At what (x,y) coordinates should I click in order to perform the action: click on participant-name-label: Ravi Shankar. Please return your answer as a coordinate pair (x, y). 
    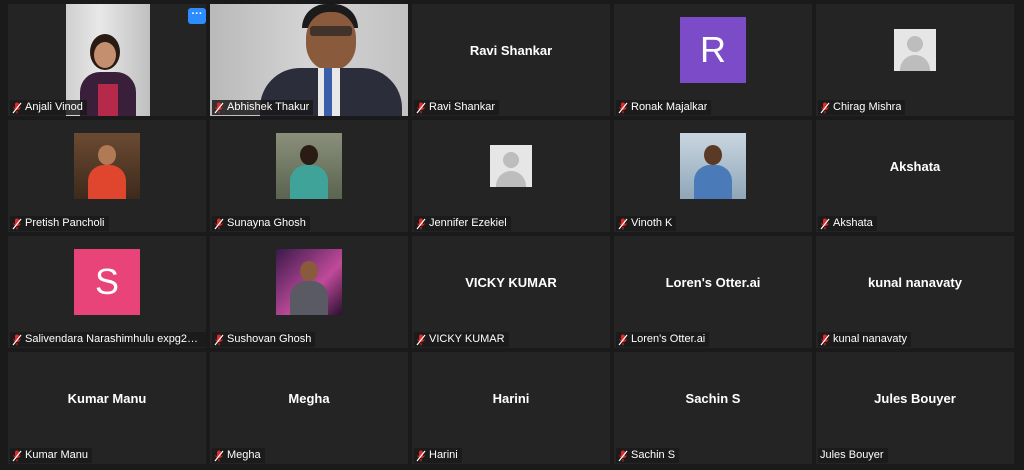
    Looking at the image, I should click on (457, 107).